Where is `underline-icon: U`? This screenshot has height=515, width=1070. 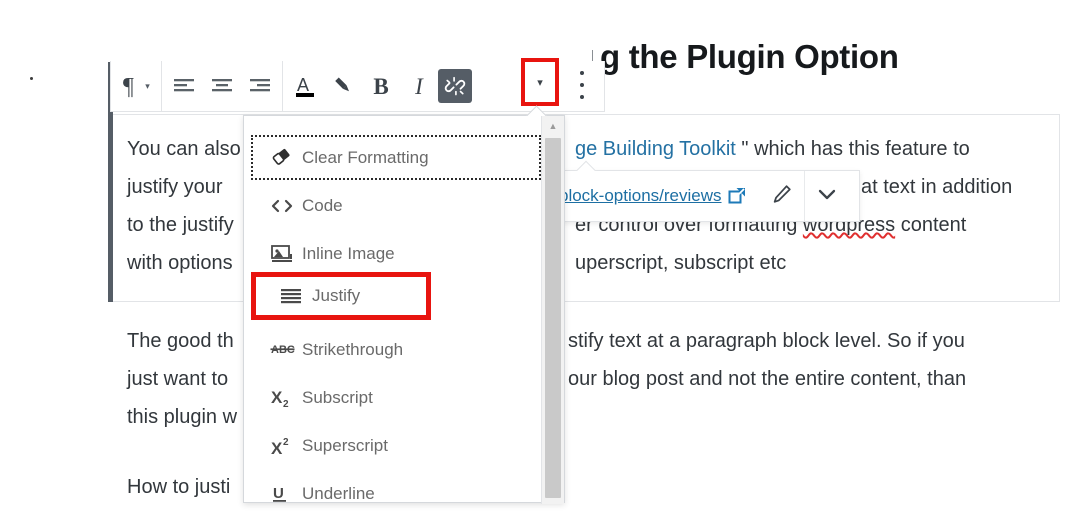 underline-icon: U is located at coordinates (286, 494).